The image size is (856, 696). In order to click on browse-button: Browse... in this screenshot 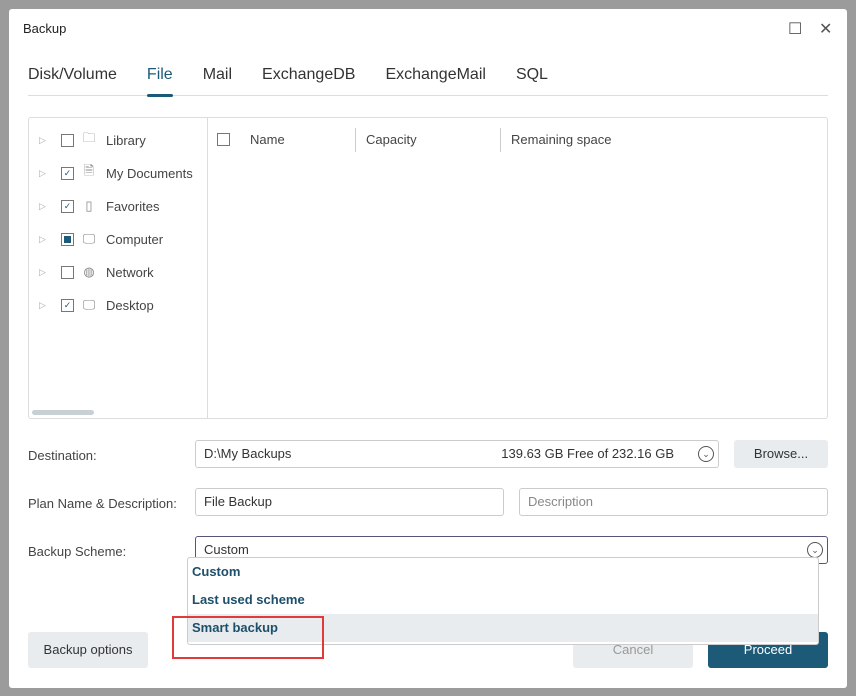, I will do `click(781, 454)`.